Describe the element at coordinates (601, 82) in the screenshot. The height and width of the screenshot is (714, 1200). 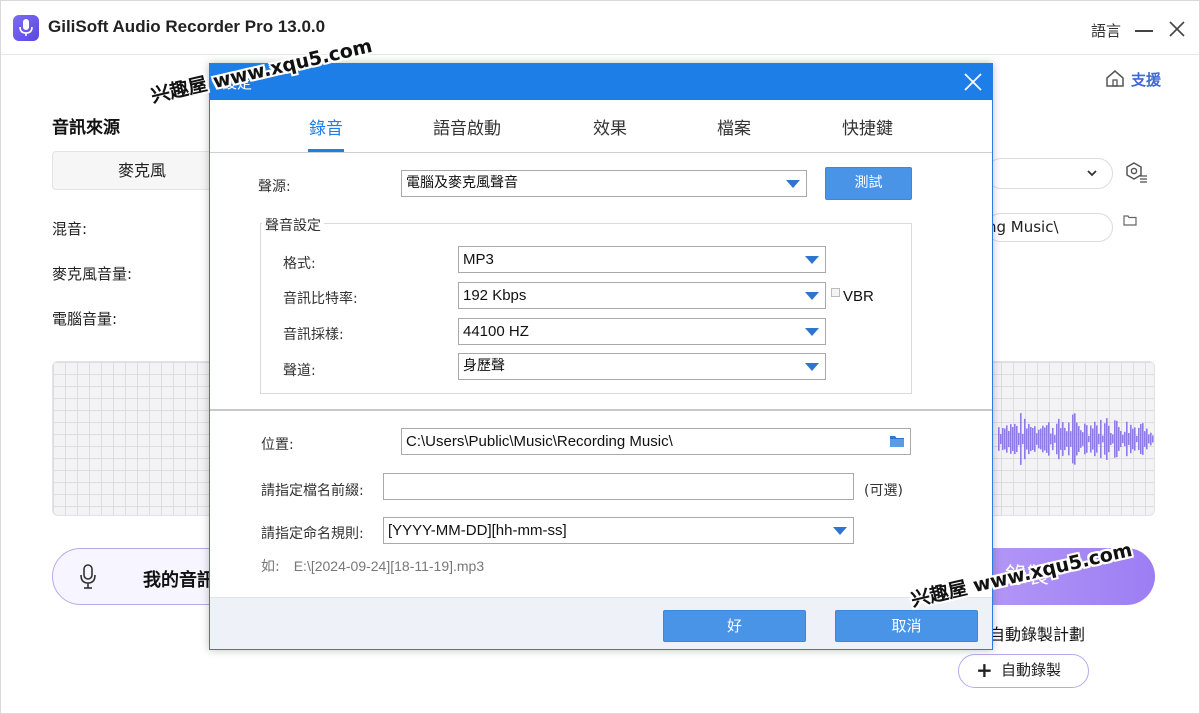
I see `dialog-title-bar: 設定` at that location.